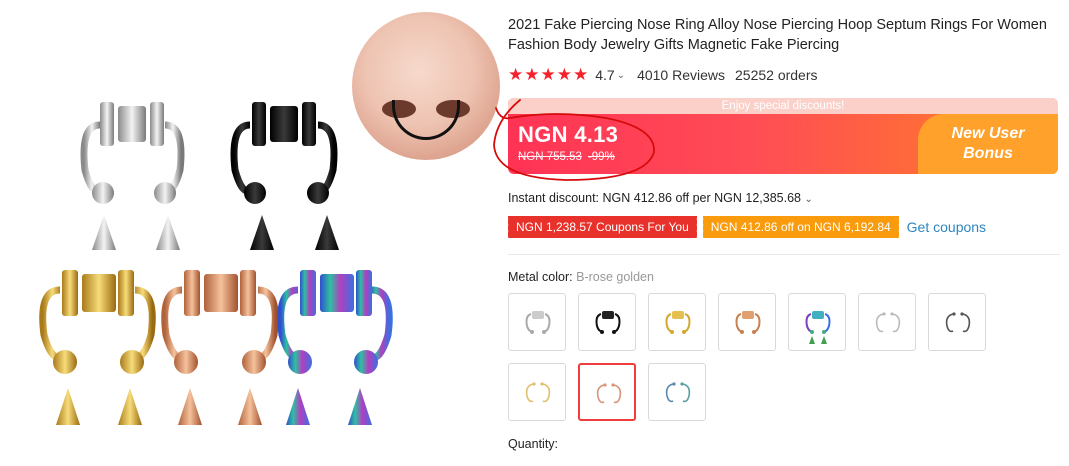 This screenshot has height=466, width=1069. Describe the element at coordinates (601, 227) in the screenshot. I see `coupon-badge-store: NGN 1,238.57 Coupons For You` at that location.